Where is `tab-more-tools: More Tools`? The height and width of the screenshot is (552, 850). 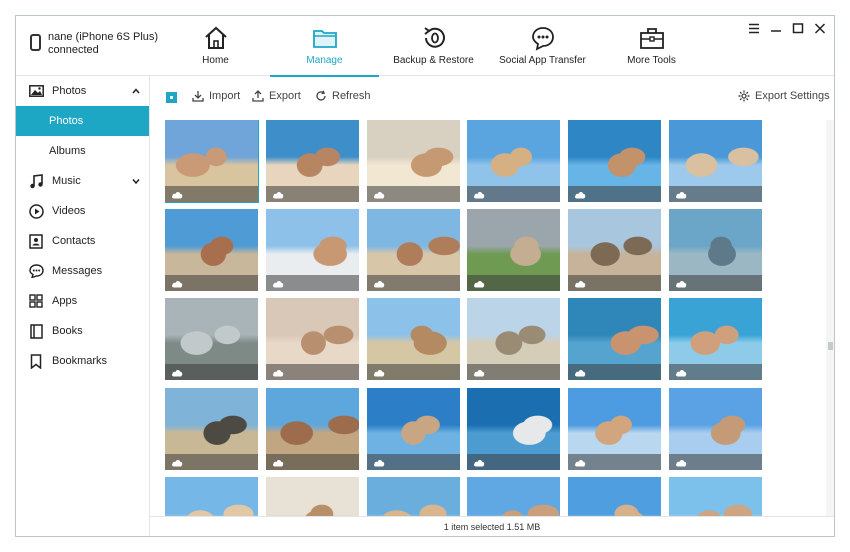 tab-more-tools: More Tools is located at coordinates (651, 46).